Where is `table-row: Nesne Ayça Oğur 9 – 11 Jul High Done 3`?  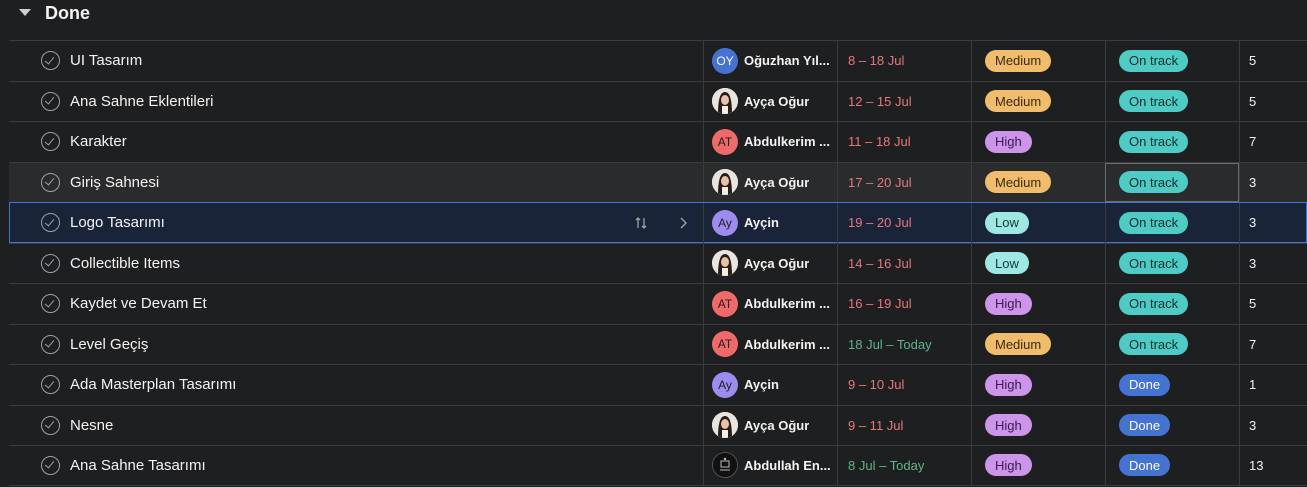
table-row: Nesne Ayça Oğur 9 – 11 Jul High Done 3 is located at coordinates (658, 425).